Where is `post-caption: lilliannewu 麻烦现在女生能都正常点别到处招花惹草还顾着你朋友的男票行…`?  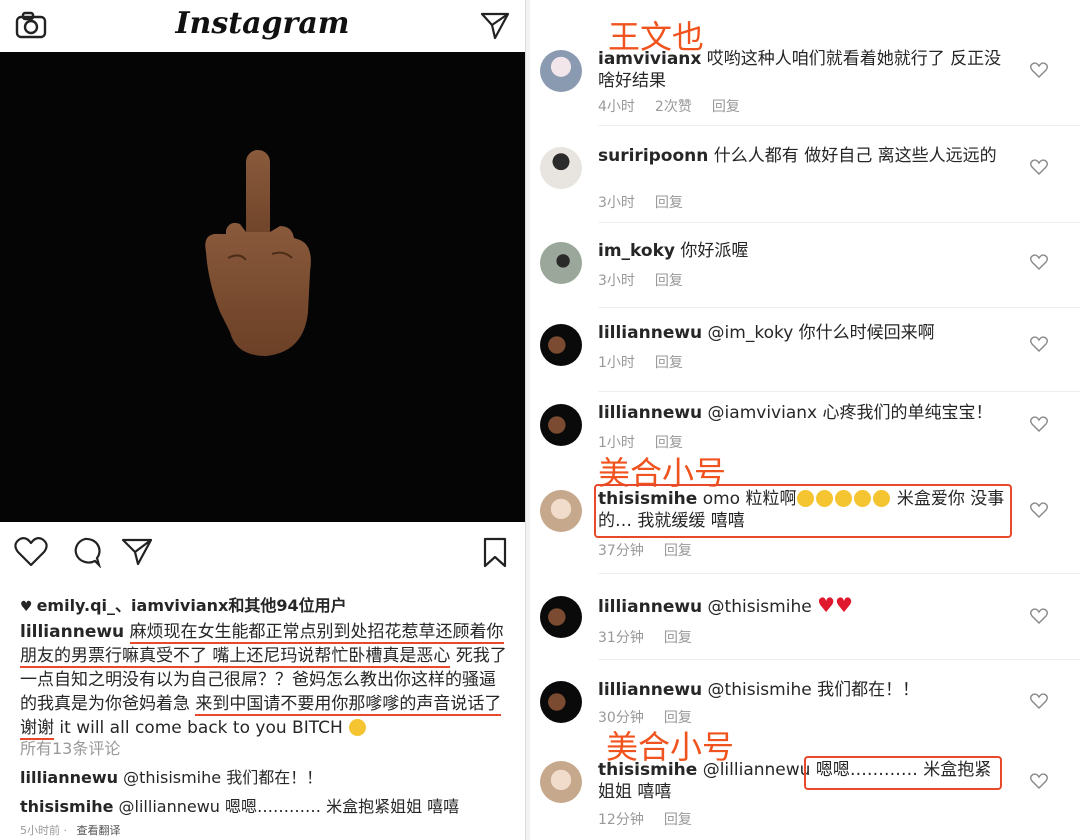 post-caption: lilliannewu 麻烦现在女生能都正常点别到处招花惹草还顾着你朋友的男票行… is located at coordinates (264, 680).